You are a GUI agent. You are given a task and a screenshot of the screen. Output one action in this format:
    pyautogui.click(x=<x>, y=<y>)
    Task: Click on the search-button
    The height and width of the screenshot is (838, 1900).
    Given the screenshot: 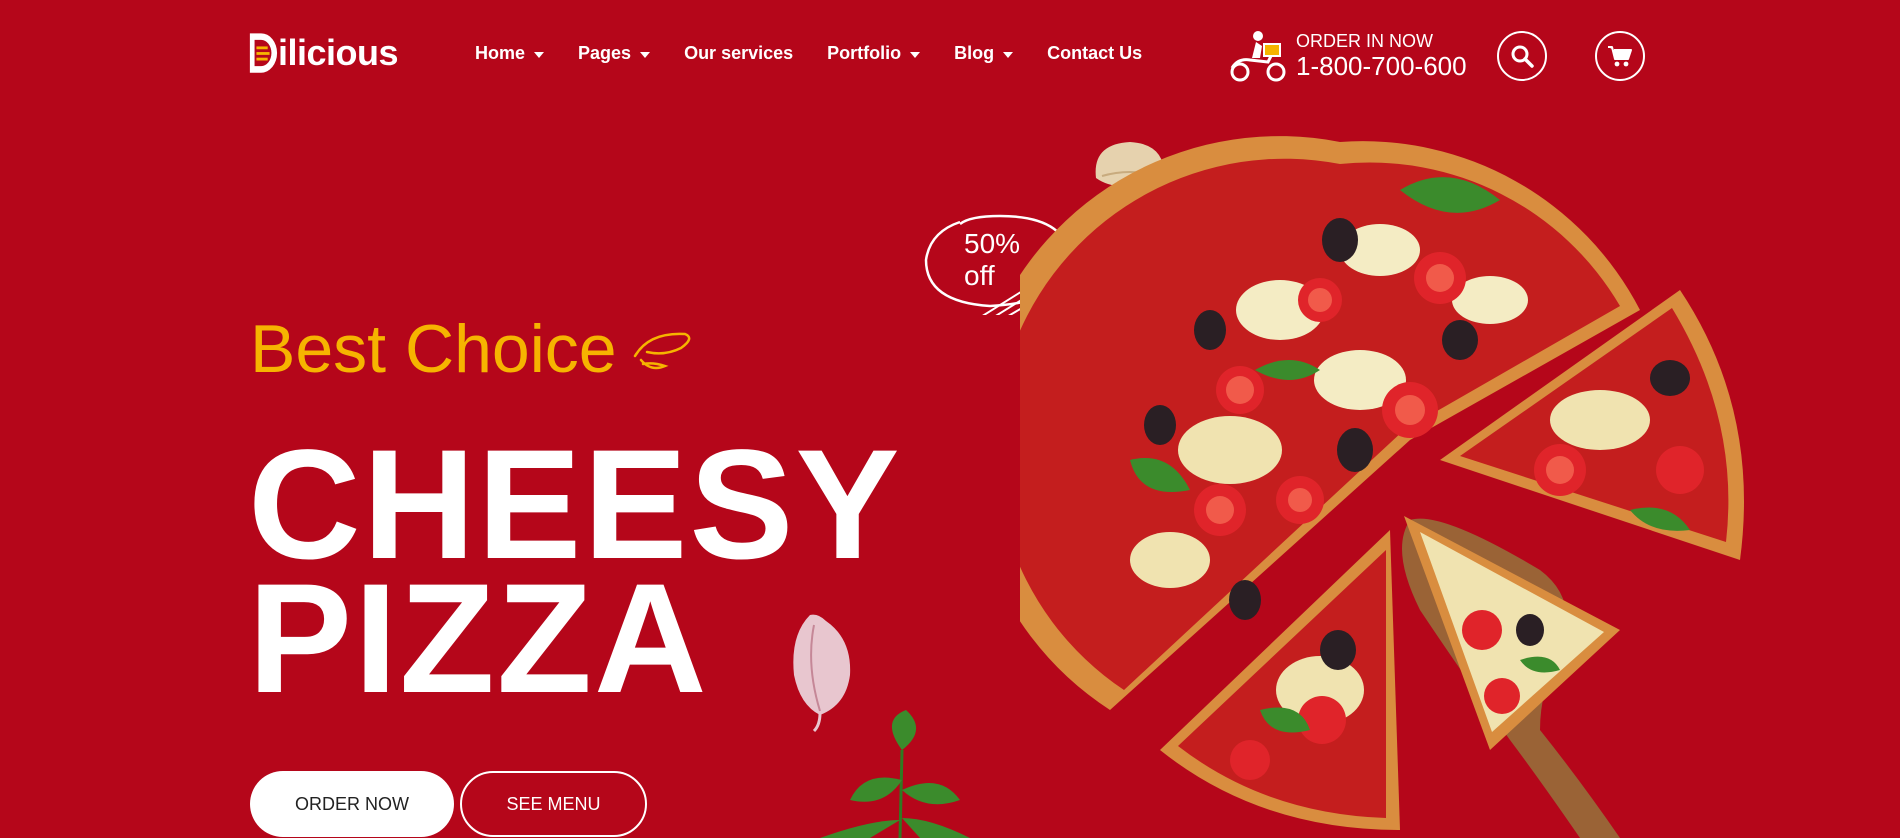 What is the action you would take?
    pyautogui.click(x=1522, y=56)
    